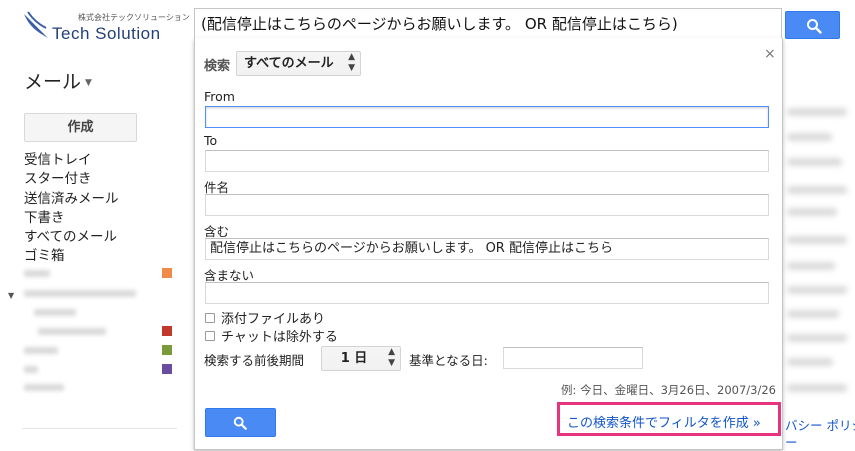 The height and width of the screenshot is (451, 855). I want to click on sidebar-nav: 受信トレイ スター付き 送信済みメール 下書き すべてのメール ゴミ箱, so click(71, 209).